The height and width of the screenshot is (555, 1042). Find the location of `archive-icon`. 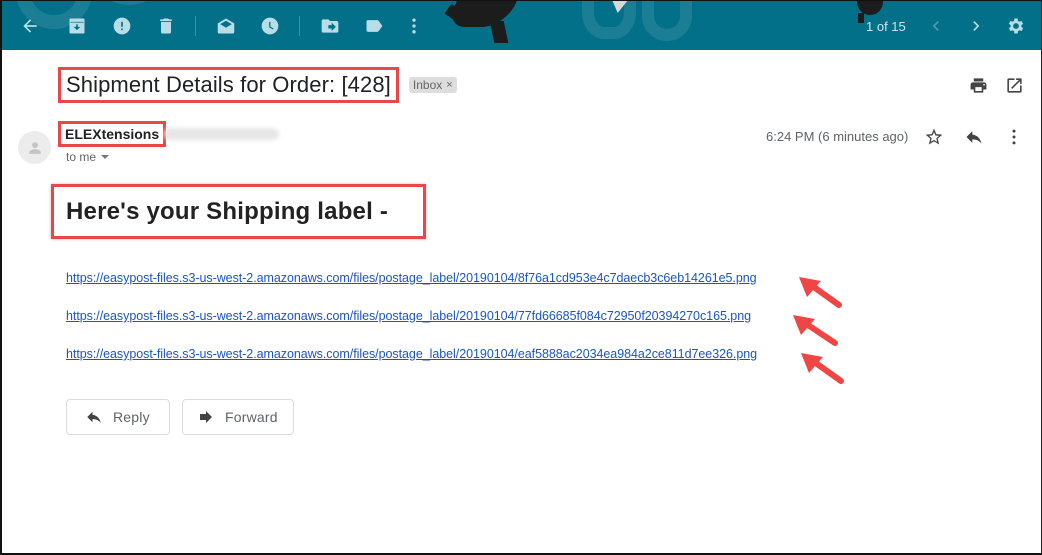

archive-icon is located at coordinates (77, 26).